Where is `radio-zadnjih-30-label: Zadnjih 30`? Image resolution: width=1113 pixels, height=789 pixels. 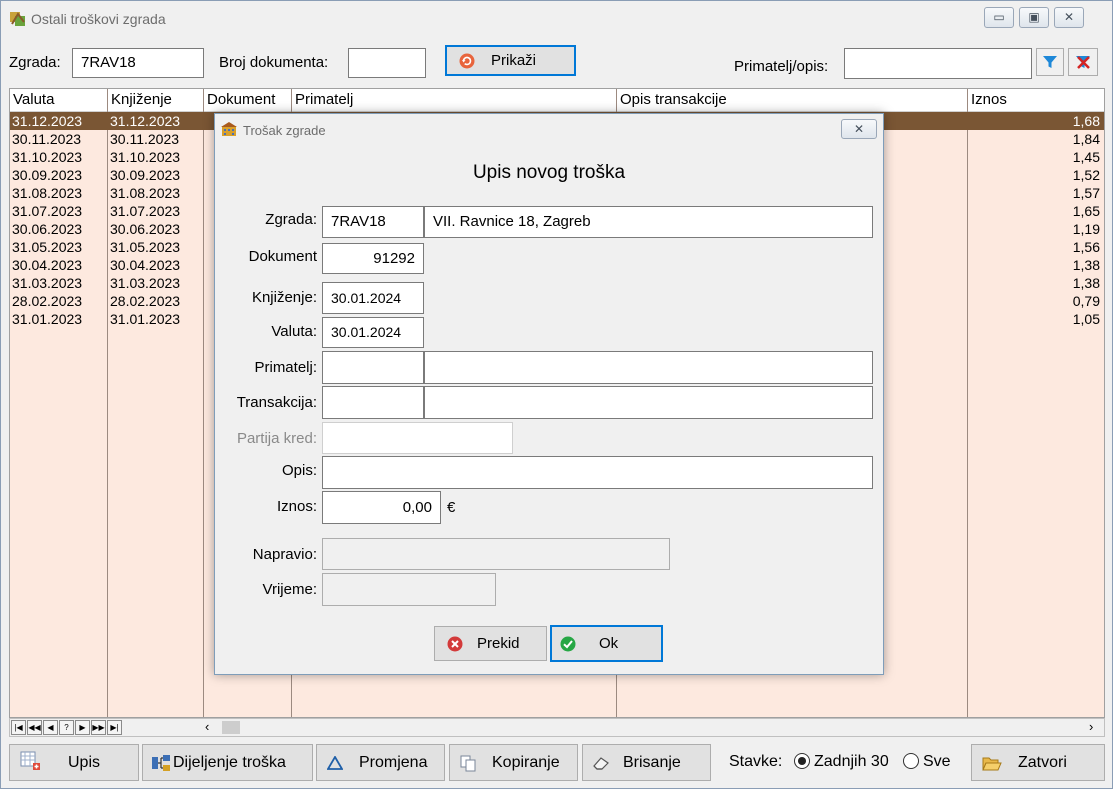 radio-zadnjih-30-label: Zadnjih 30 is located at coordinates (851, 762).